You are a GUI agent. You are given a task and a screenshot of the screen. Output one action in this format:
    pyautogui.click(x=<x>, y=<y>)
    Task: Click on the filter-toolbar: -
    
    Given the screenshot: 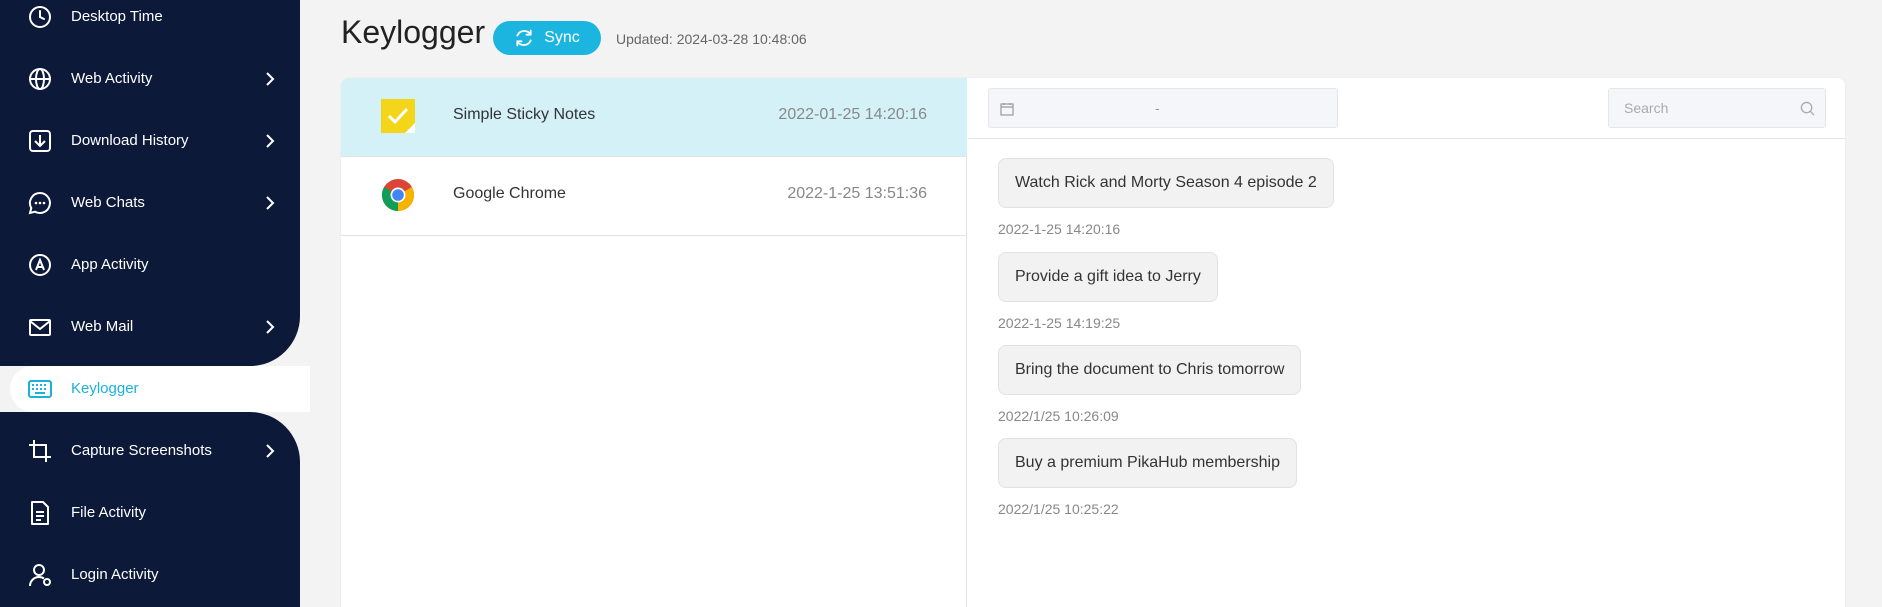 What is the action you would take?
    pyautogui.click(x=1406, y=108)
    